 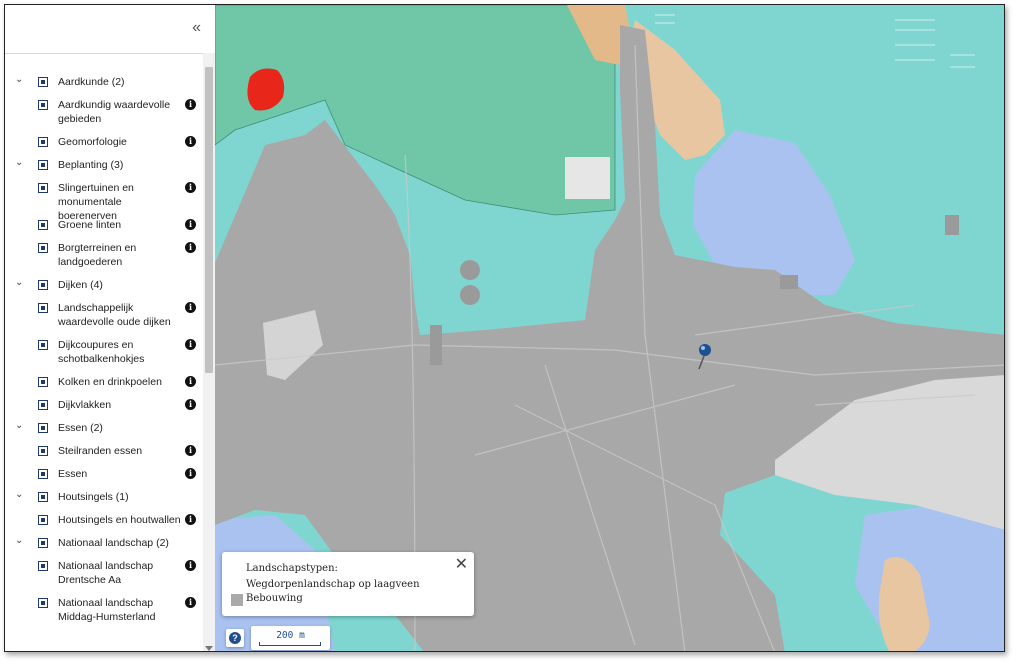 I want to click on help-button: ?, so click(x=235, y=638).